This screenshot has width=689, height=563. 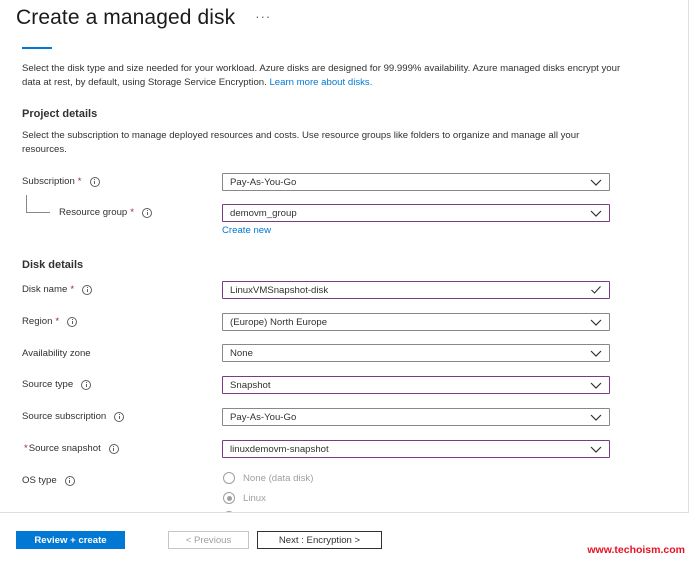 I want to click on next-encryption-button: Next : Encryption >, so click(x=319, y=540).